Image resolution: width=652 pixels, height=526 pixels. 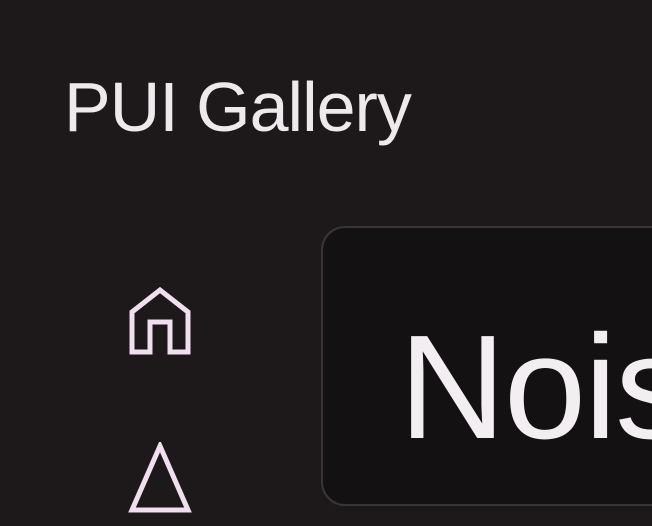 I want to click on app-title: PUI Gallery, so click(x=238, y=107).